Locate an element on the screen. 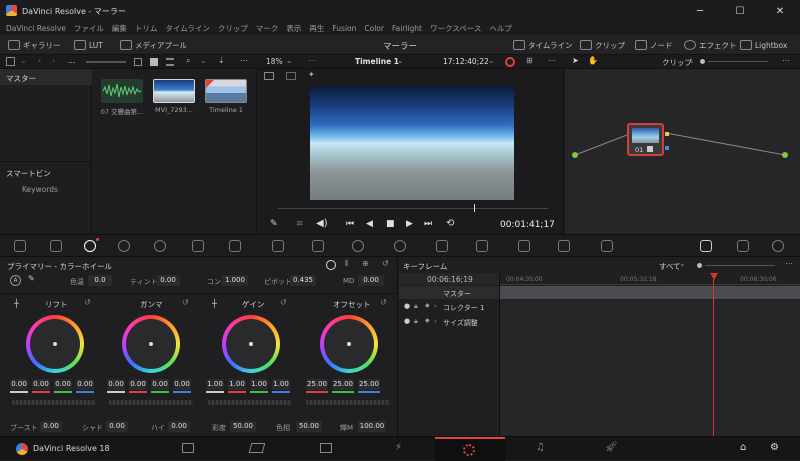 The height and width of the screenshot is (461, 800). menu-help: ヘルプ is located at coordinates (500, 28).